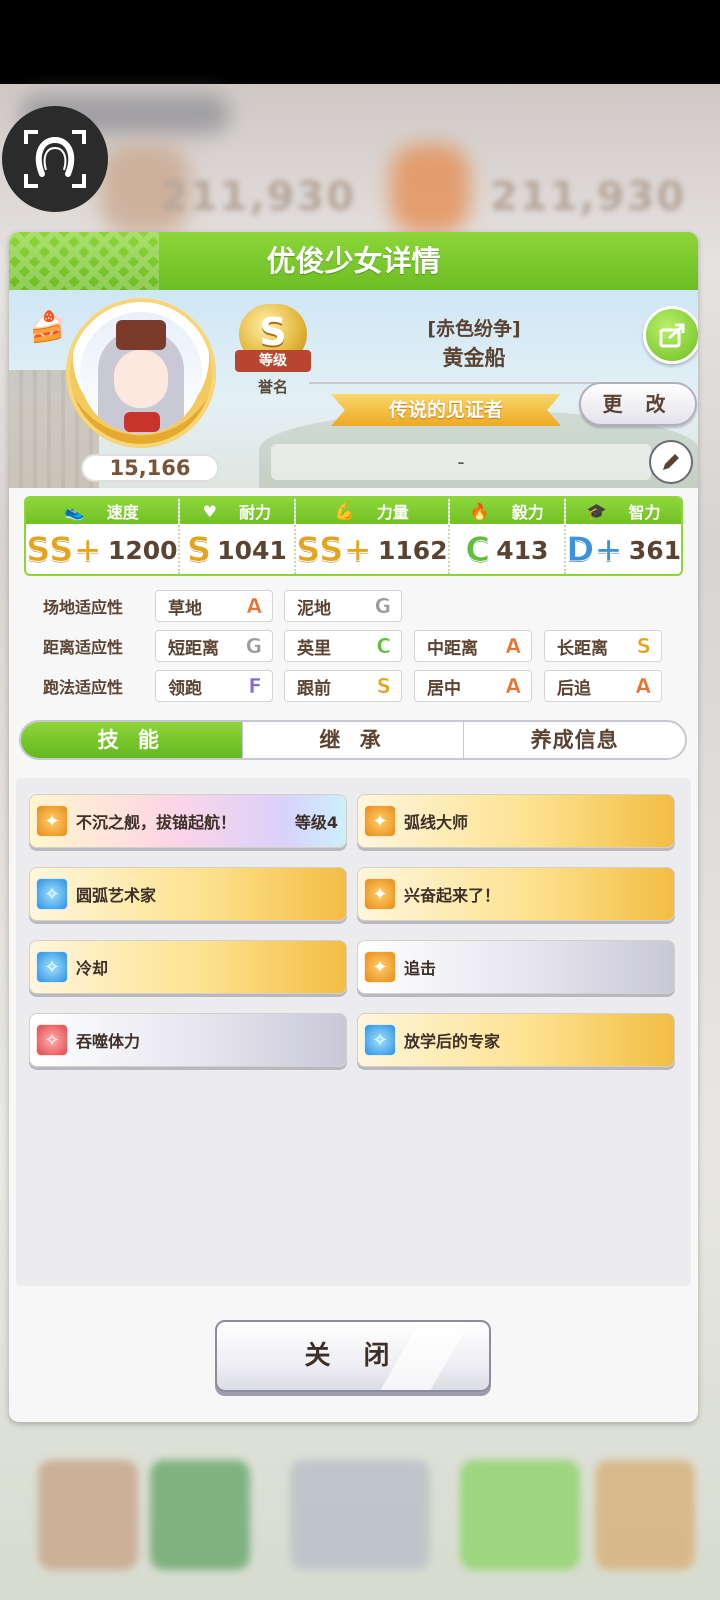 The image size is (720, 1600). Describe the element at coordinates (258, 197) in the screenshot. I see `background-value-left: 211,930` at that location.